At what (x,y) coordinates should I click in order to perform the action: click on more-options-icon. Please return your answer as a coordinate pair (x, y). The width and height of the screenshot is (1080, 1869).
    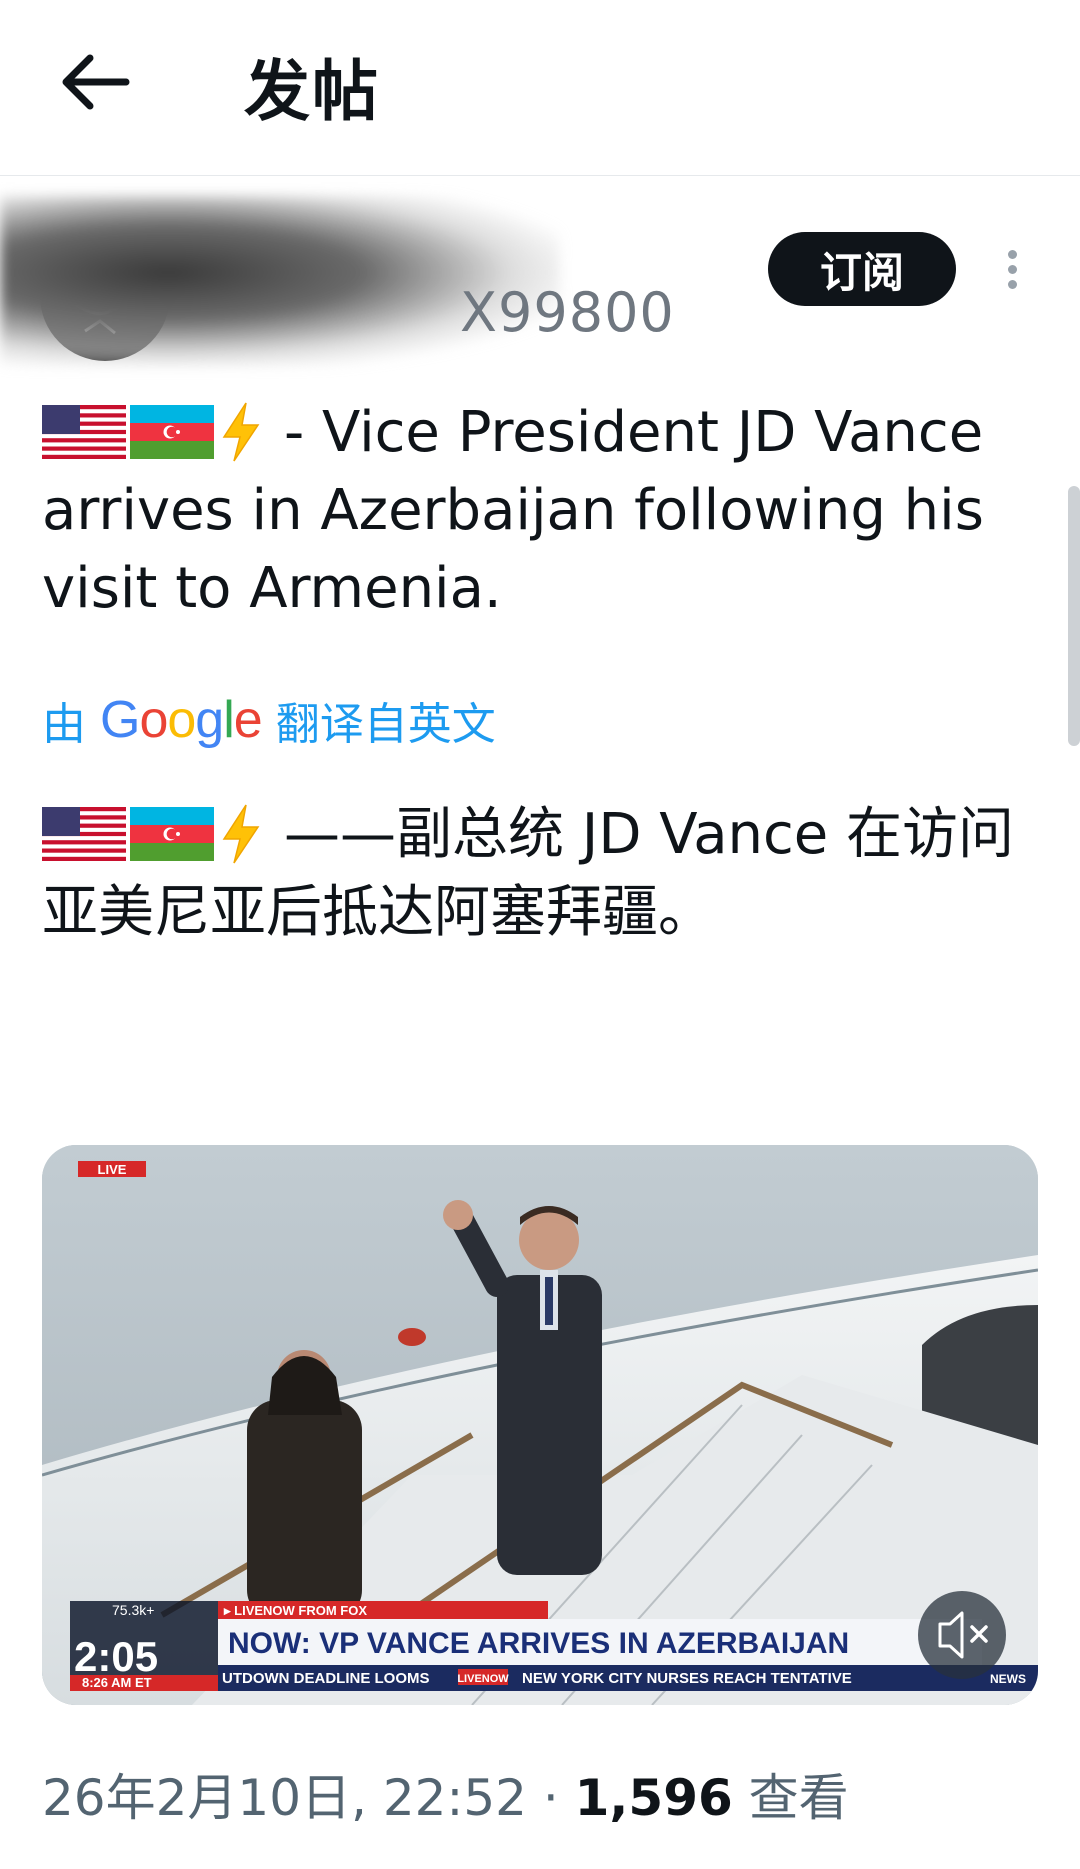
    Looking at the image, I should click on (1012, 270).